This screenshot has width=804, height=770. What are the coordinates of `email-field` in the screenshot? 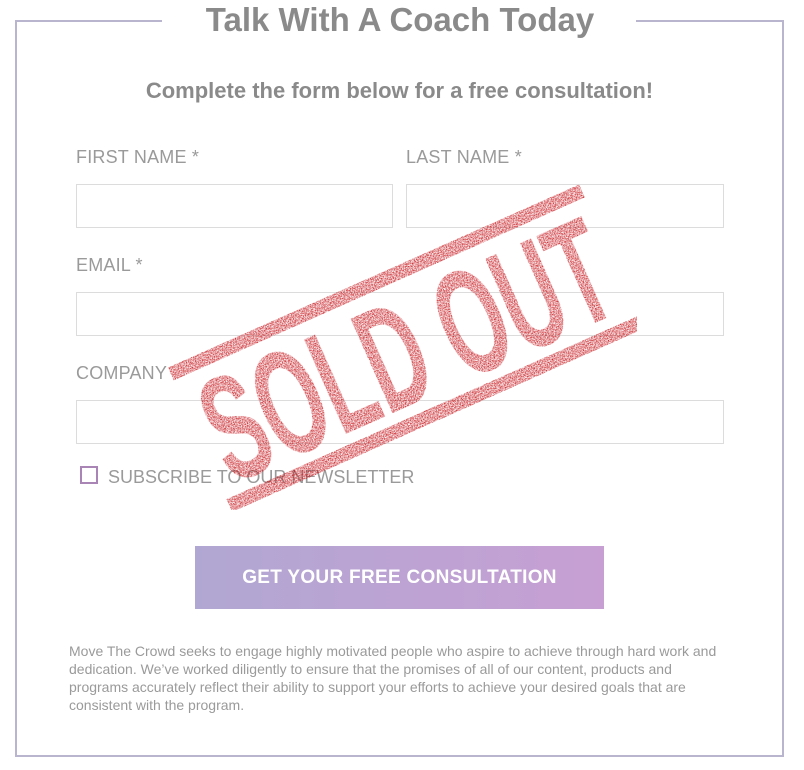 It's located at (400, 314).